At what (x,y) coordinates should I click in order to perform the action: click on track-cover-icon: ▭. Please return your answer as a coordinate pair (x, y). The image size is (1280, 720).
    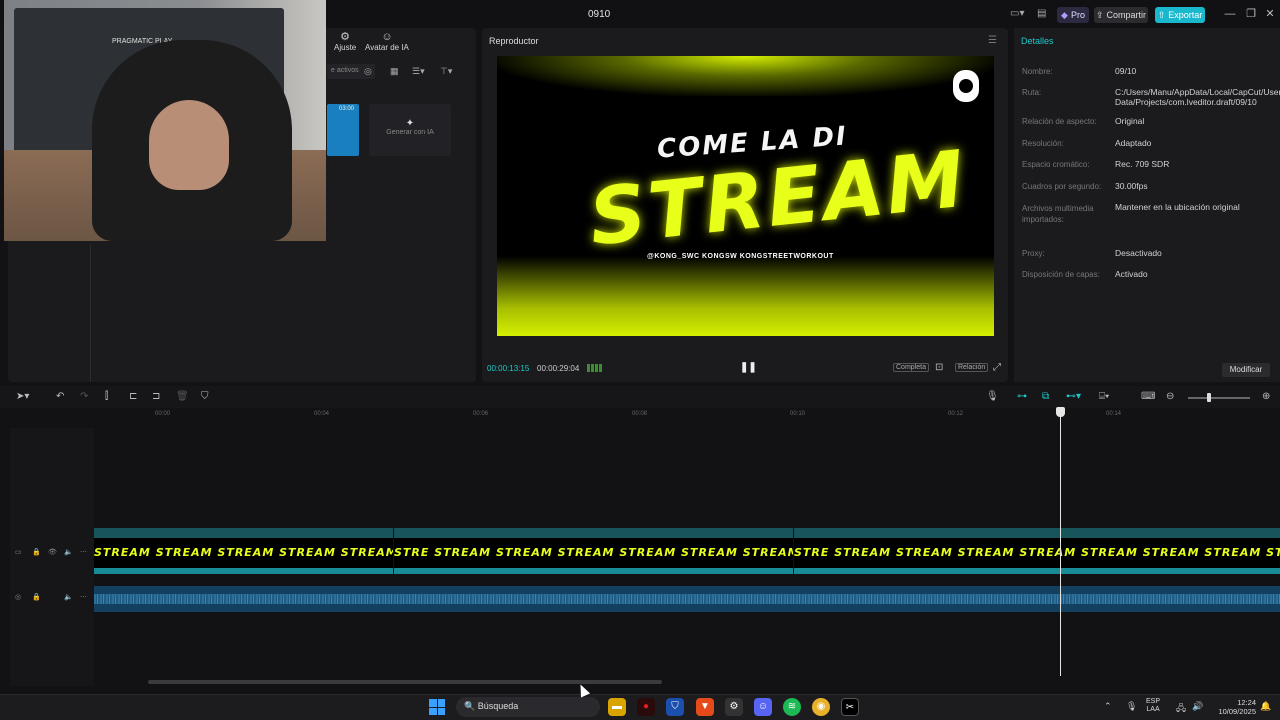
    Looking at the image, I should click on (18, 552).